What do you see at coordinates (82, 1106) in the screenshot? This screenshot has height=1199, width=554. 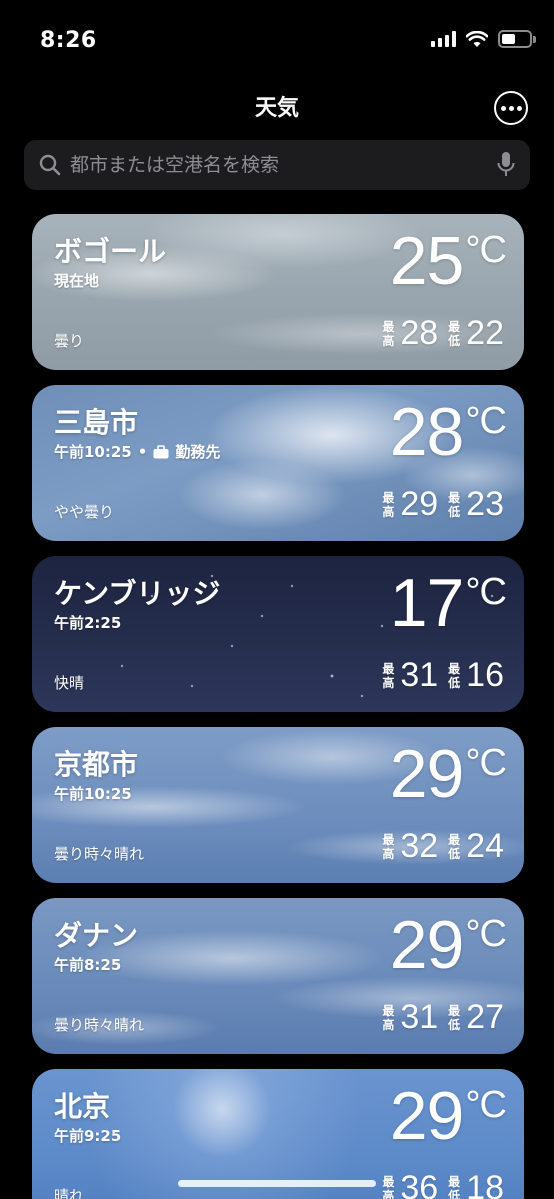 I see `city-name: 北京` at bounding box center [82, 1106].